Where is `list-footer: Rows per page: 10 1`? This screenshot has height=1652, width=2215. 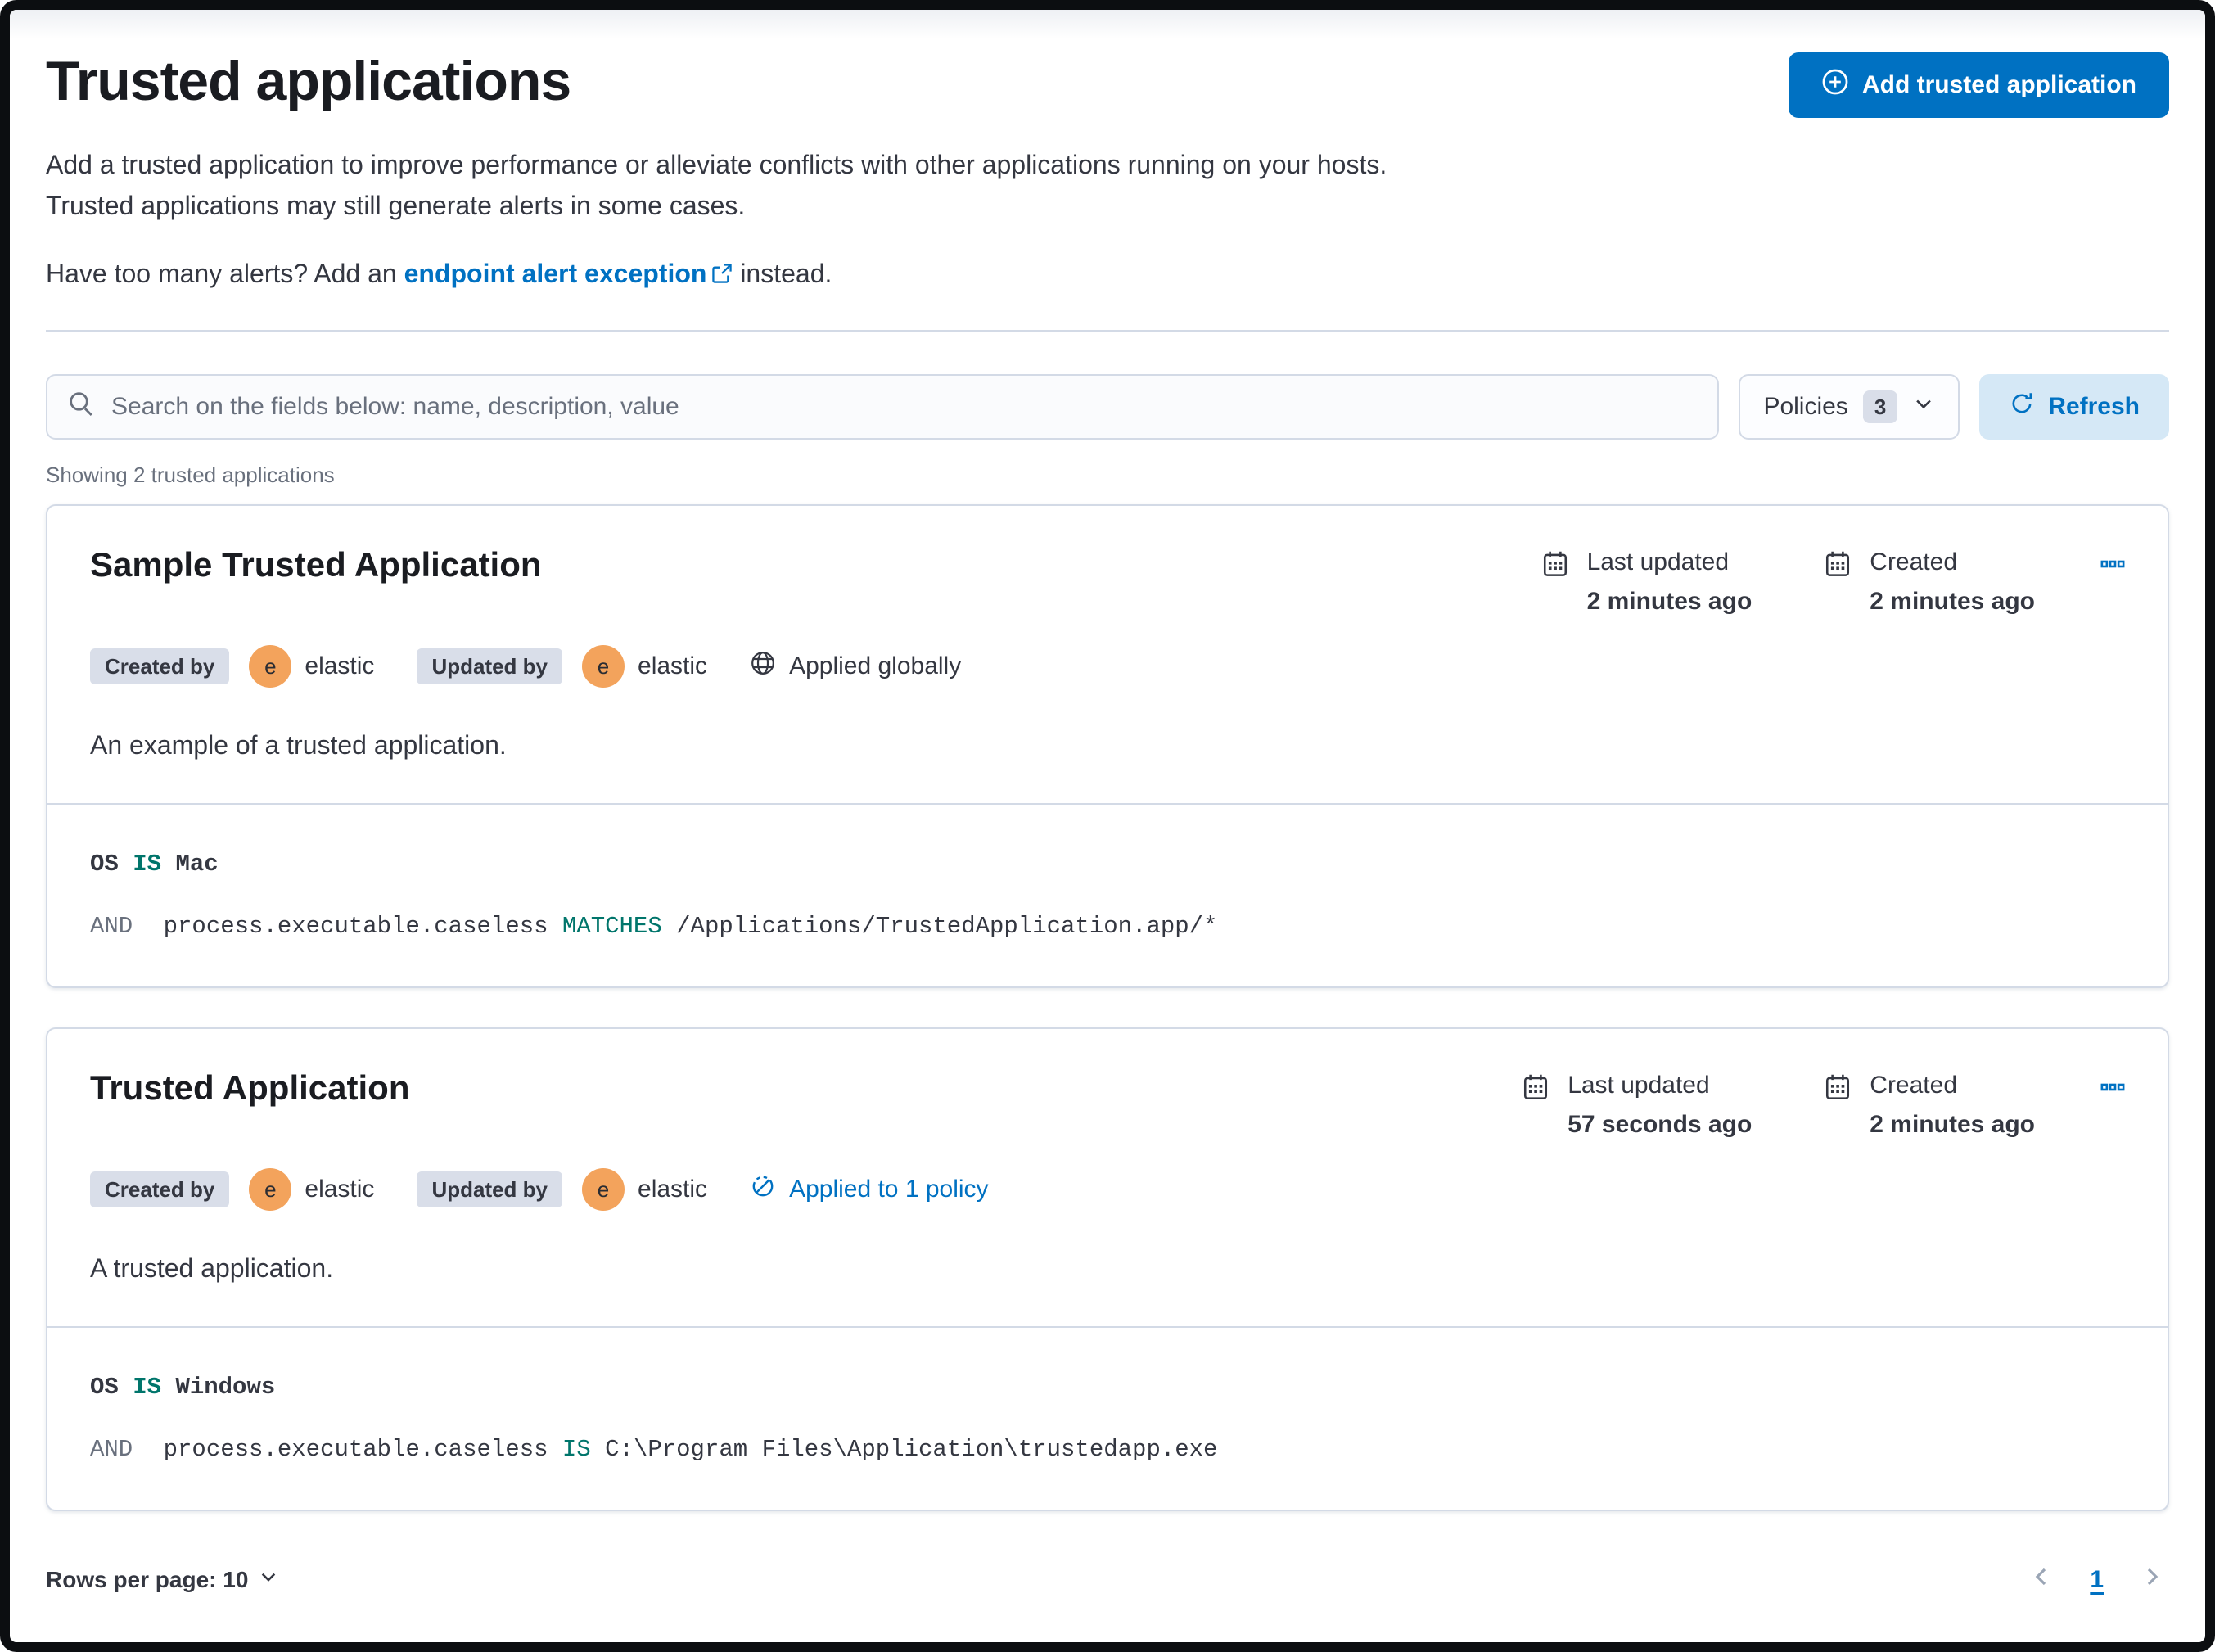
list-footer: Rows per page: 10 1 is located at coordinates (1107, 1579).